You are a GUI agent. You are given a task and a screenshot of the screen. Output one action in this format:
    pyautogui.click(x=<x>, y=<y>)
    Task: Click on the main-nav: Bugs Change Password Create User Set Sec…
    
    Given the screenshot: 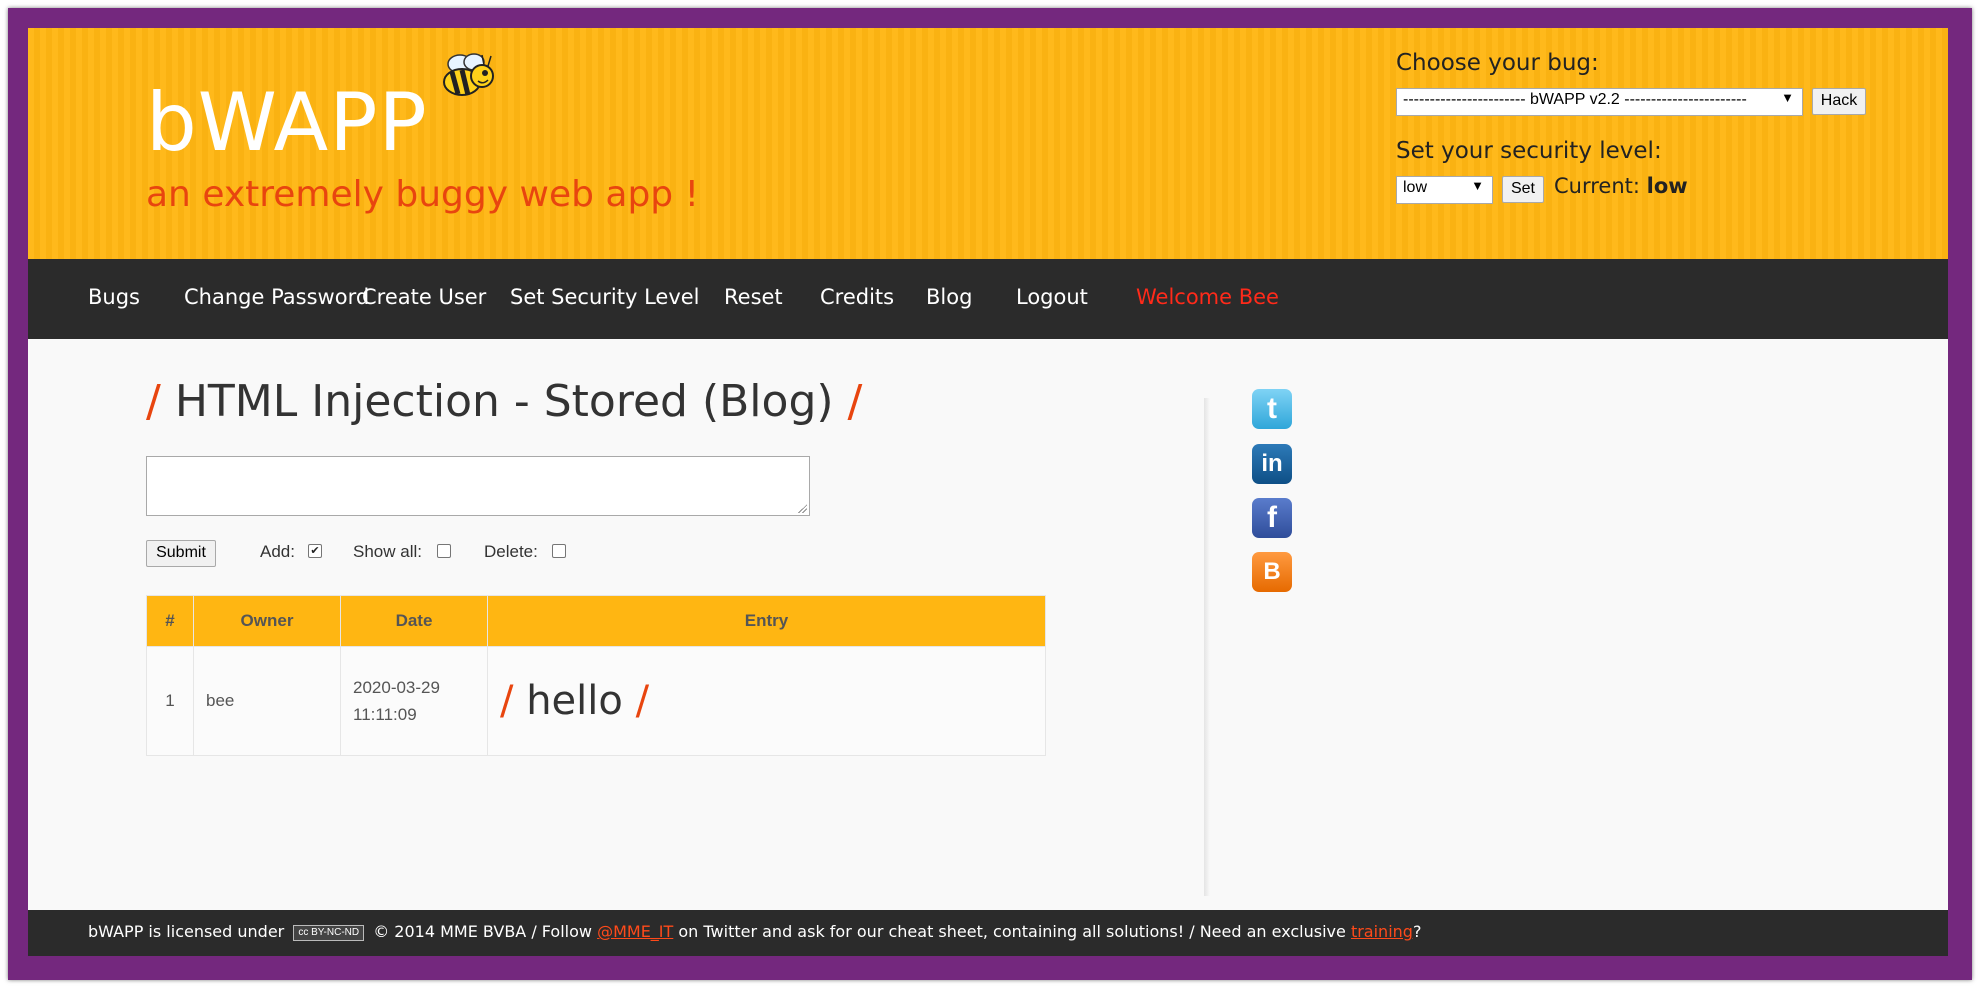 What is the action you would take?
    pyautogui.click(x=988, y=299)
    